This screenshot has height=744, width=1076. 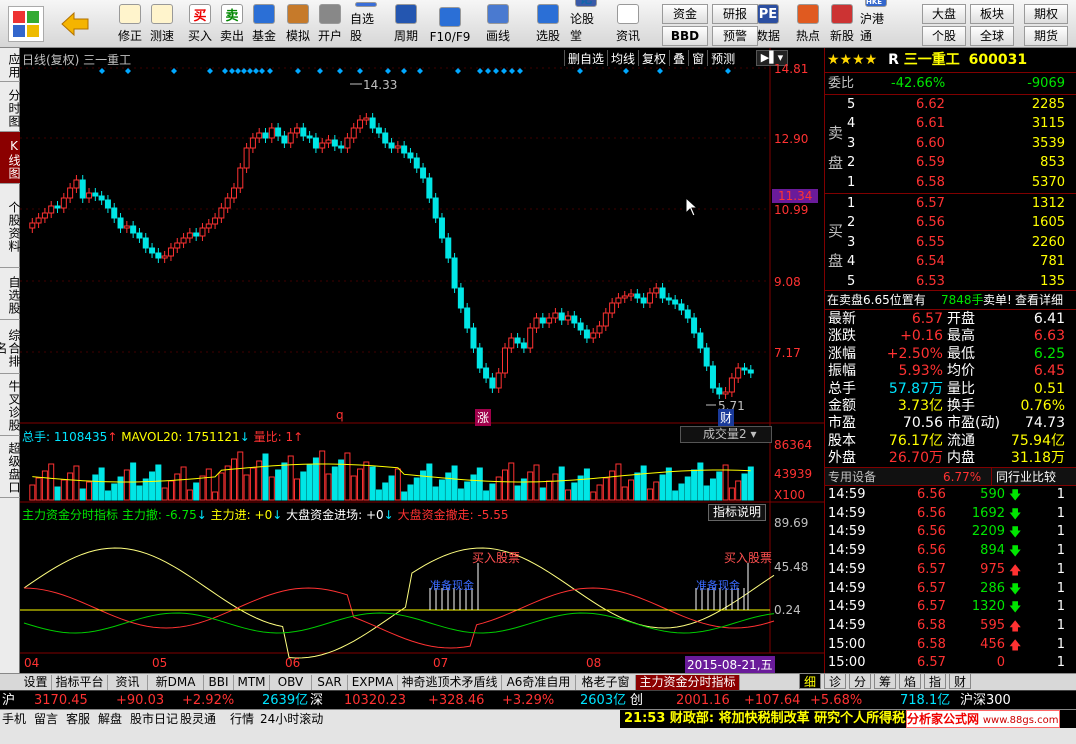 What do you see at coordinates (1046, 14) in the screenshot?
I see `qiquan-button: 期权` at bounding box center [1046, 14].